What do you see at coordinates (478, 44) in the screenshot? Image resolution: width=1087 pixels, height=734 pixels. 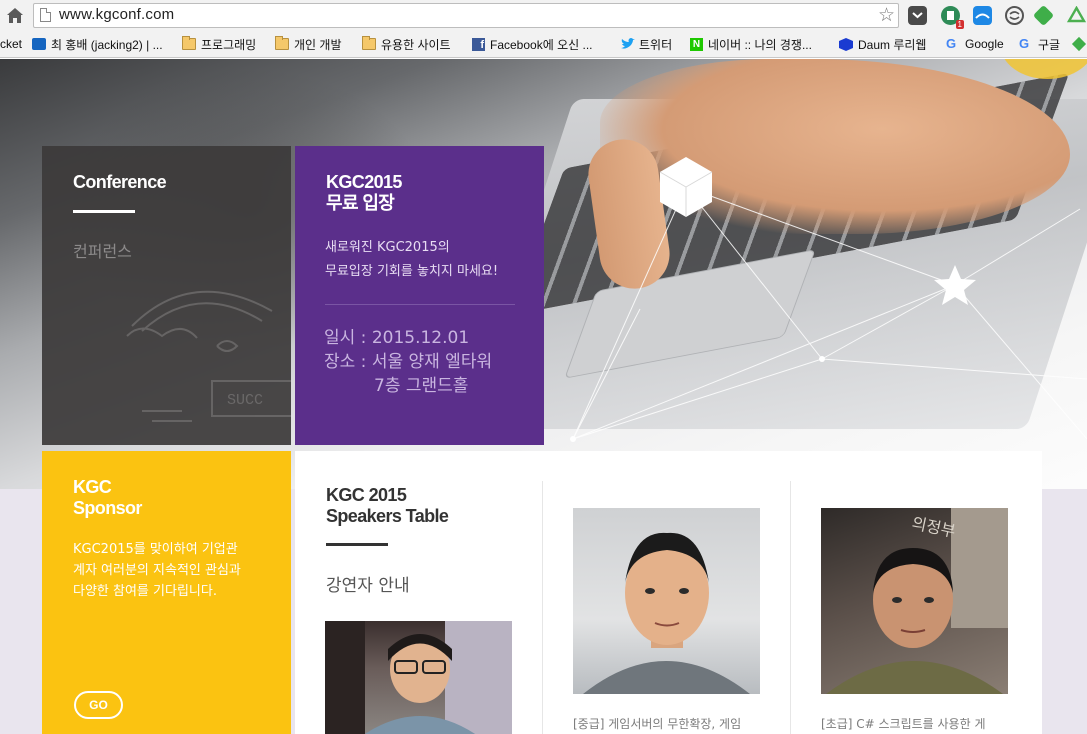 I see `facebook-icon: f` at bounding box center [478, 44].